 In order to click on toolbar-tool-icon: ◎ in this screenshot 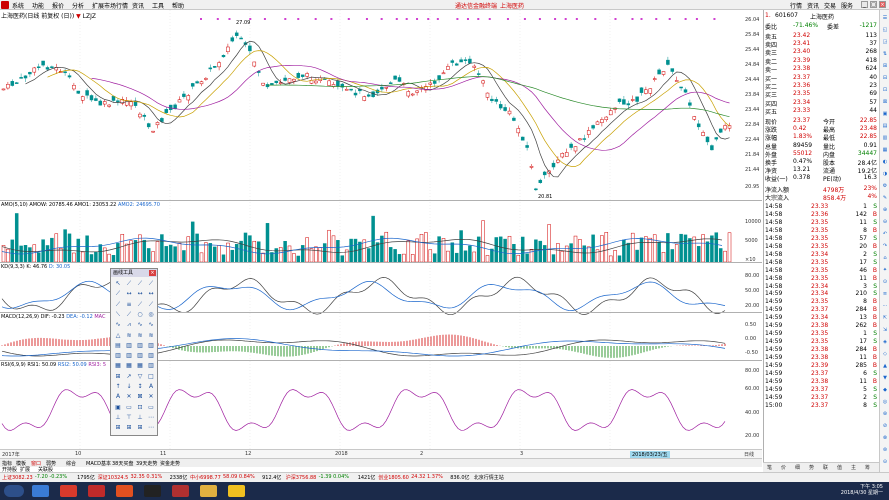, I will do `click(885, 402)`.